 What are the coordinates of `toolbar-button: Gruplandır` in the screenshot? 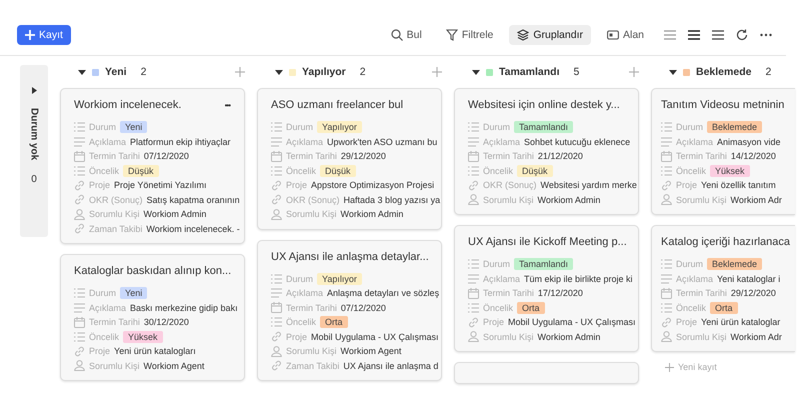 It's located at (550, 35).